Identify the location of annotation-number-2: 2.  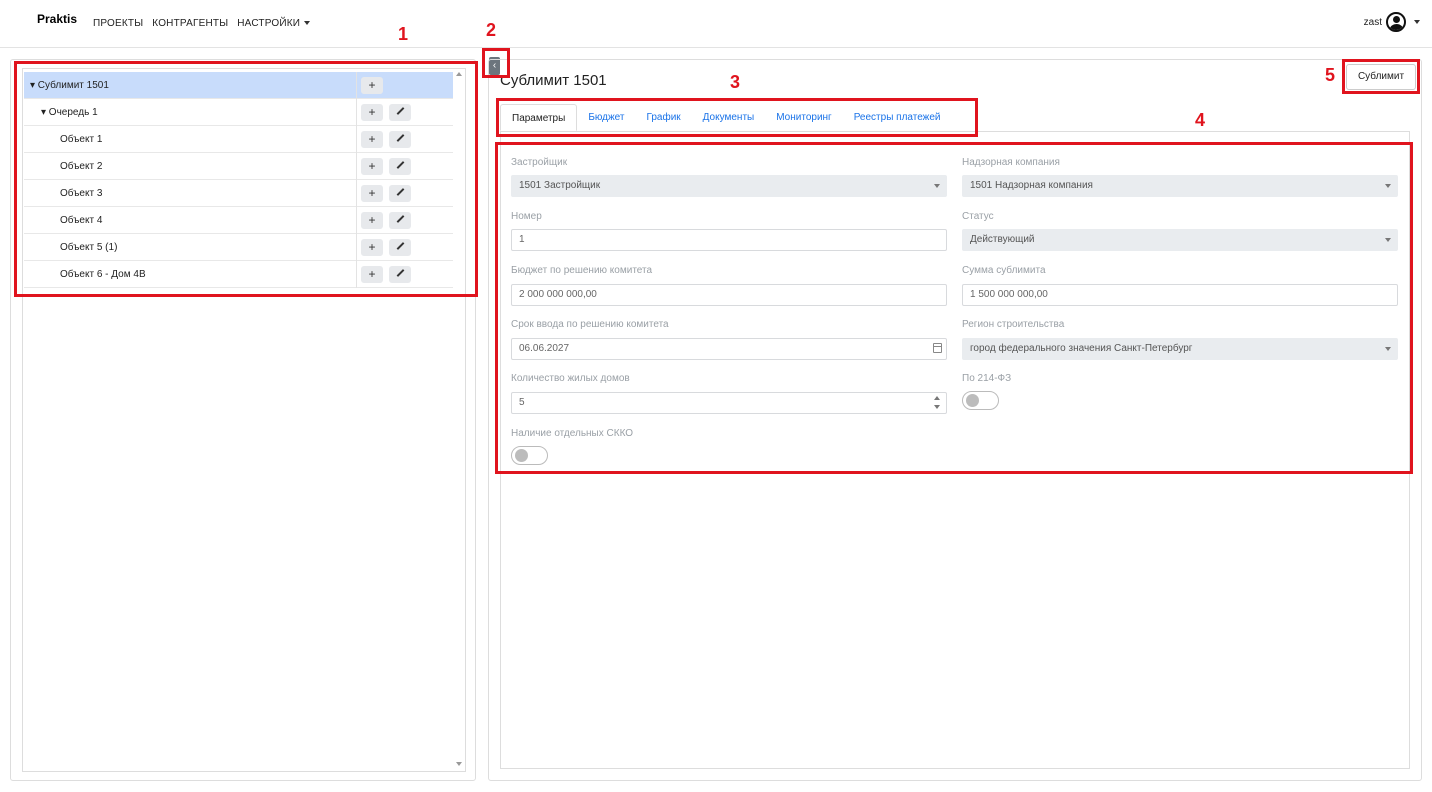
(491, 30).